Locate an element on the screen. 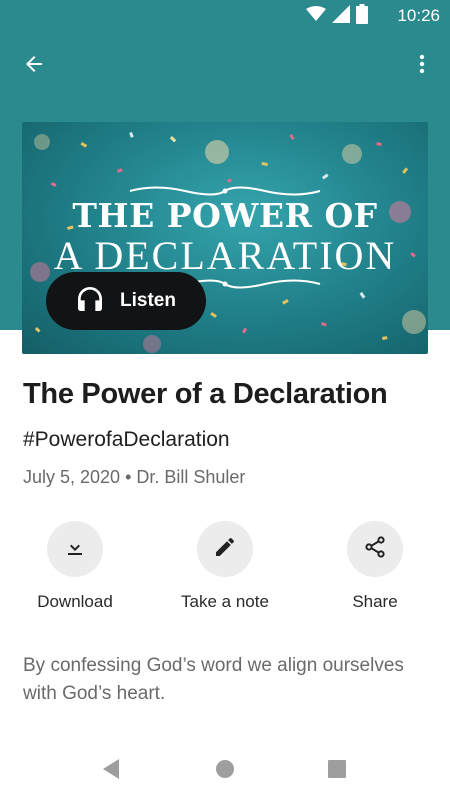  status-time: 10:26 is located at coordinates (418, 15).